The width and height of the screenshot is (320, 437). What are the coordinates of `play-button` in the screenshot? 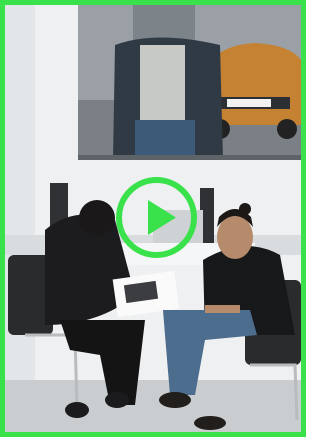 It's located at (156, 217).